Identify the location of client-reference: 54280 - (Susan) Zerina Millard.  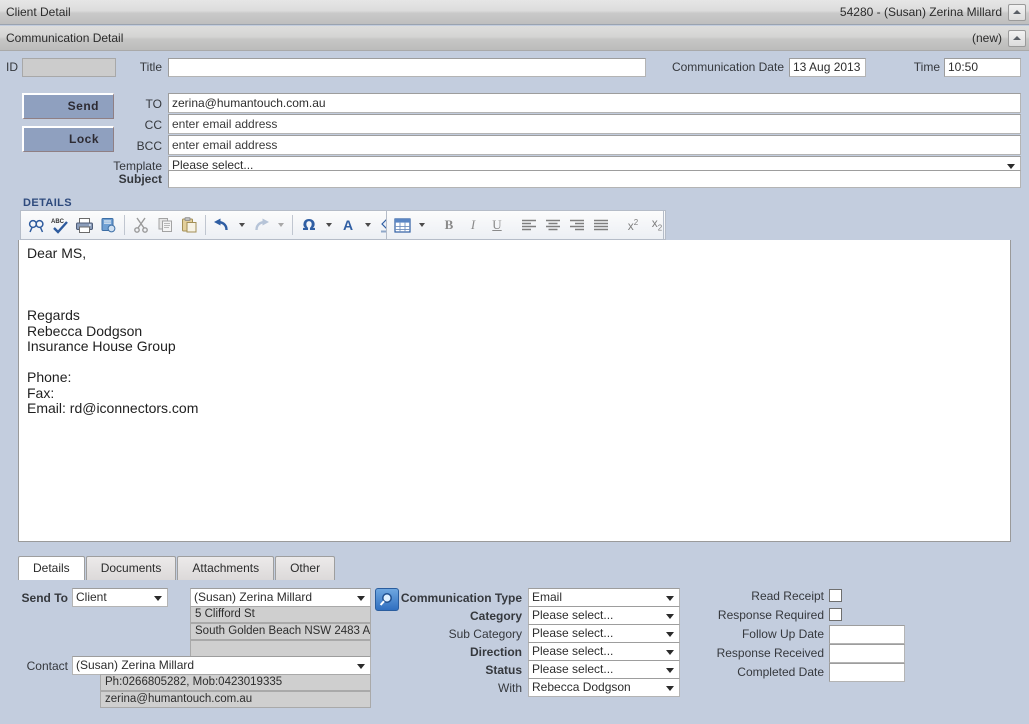
(920, 12).